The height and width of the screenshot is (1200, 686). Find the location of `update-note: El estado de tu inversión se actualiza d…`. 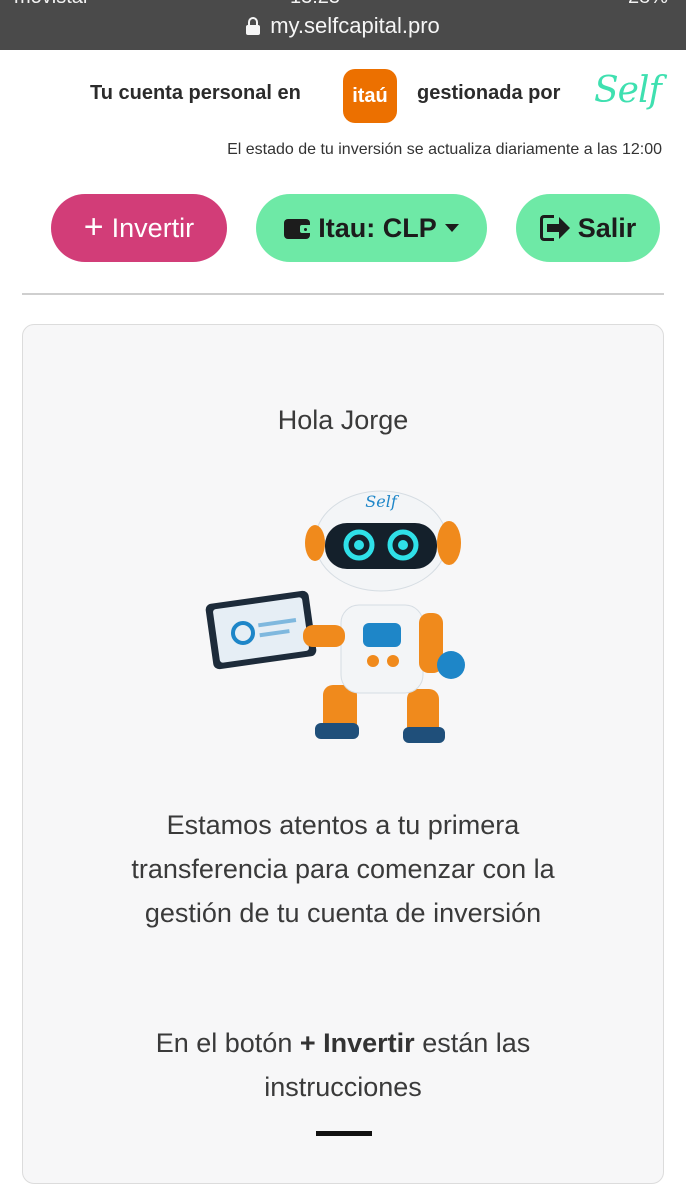

update-note: El estado de tu inversión se actualiza d… is located at coordinates (444, 149).